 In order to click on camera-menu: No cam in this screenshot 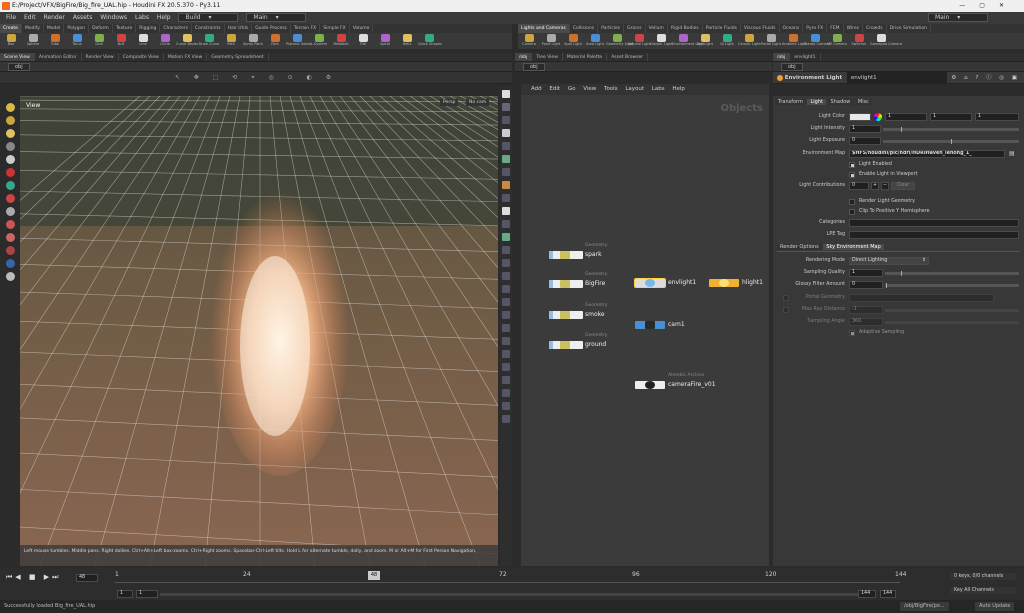, I will do `click(478, 102)`.